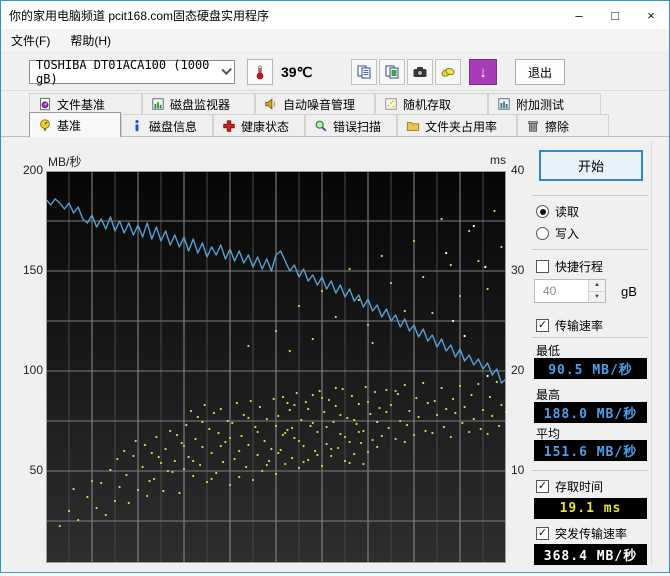  I want to click on left-axis-tick: 200, so click(32, 170).